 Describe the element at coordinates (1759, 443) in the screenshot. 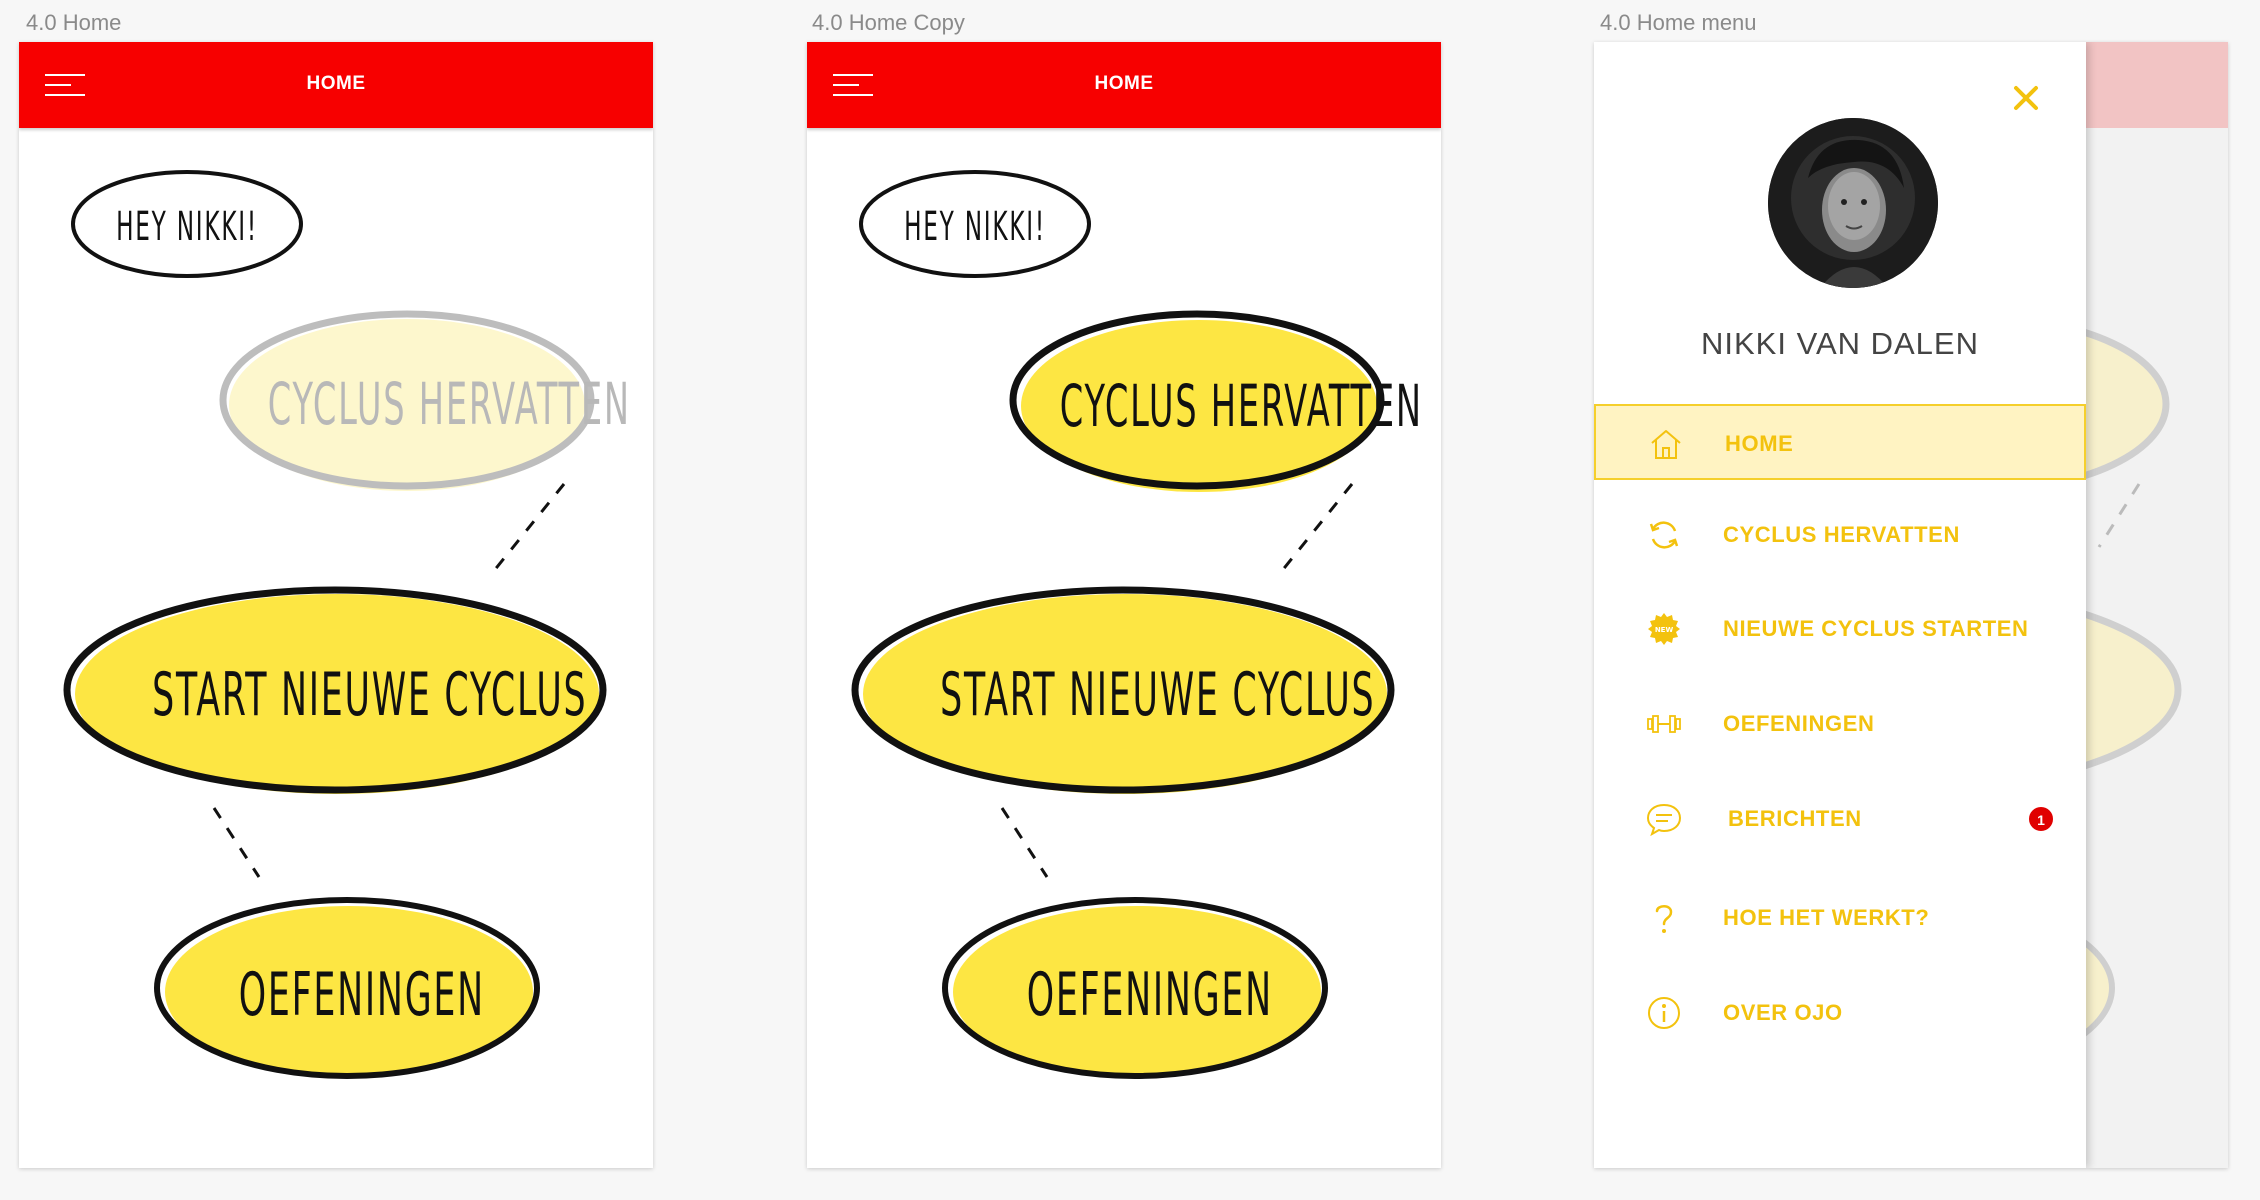

I see `menu-item-label: HOME` at that location.